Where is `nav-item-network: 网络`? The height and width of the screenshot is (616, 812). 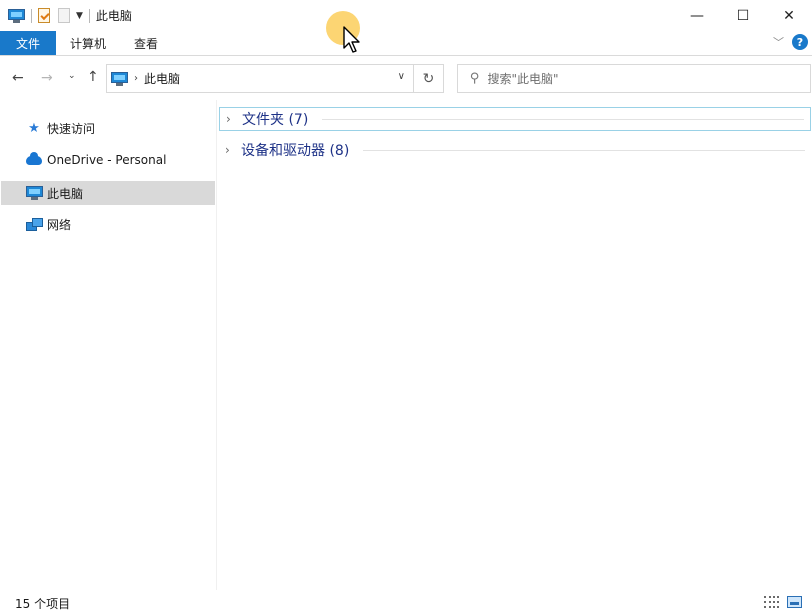 nav-item-network: 网络 is located at coordinates (108, 224).